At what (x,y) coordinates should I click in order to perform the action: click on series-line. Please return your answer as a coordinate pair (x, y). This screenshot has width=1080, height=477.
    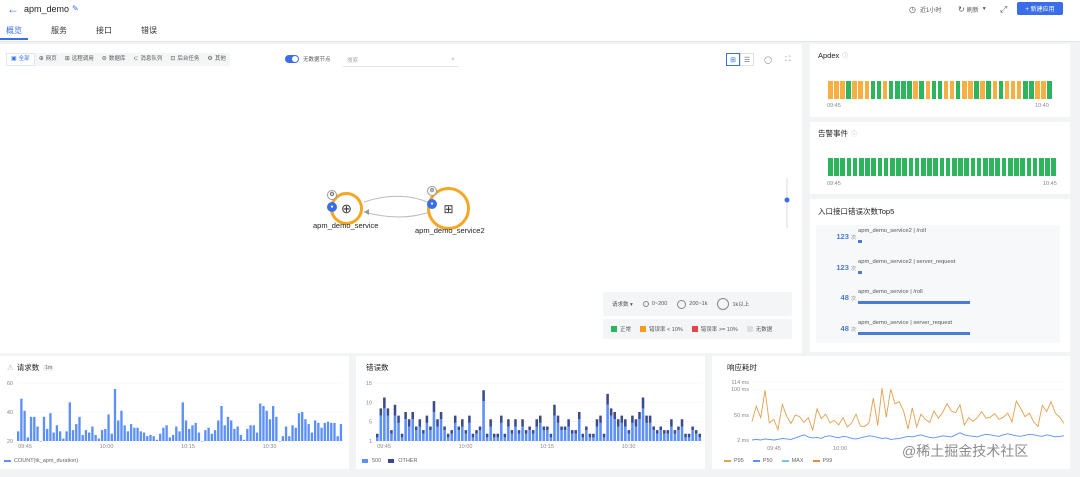
    Looking at the image, I should click on (908, 436).